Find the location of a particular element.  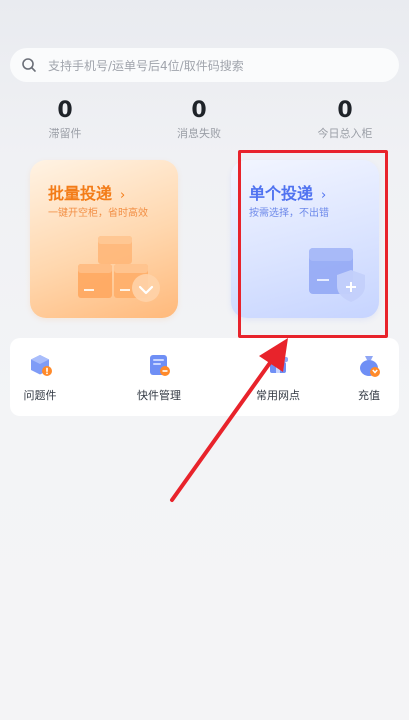

batch-delivery-subtitle: 一键开空柜，省时高效 is located at coordinates (98, 213).